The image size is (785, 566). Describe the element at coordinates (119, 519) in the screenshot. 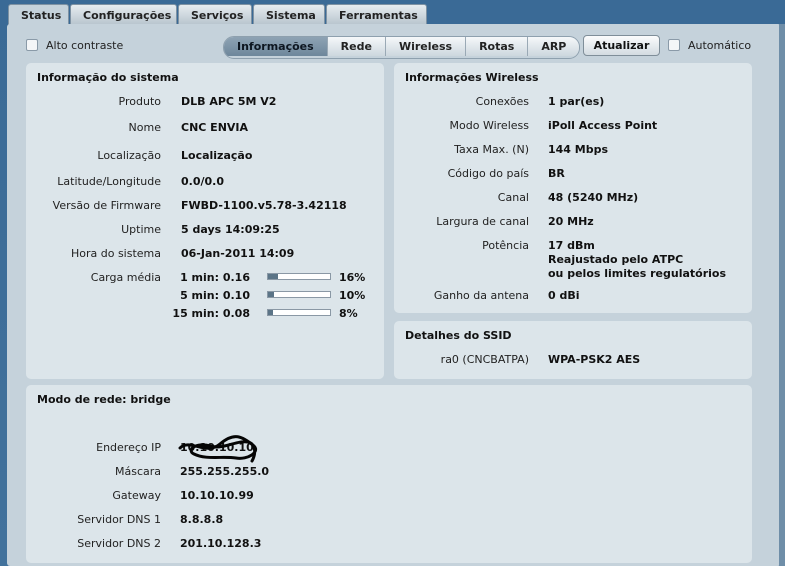

I see `dns1-label: Servidor DNS 1` at that location.